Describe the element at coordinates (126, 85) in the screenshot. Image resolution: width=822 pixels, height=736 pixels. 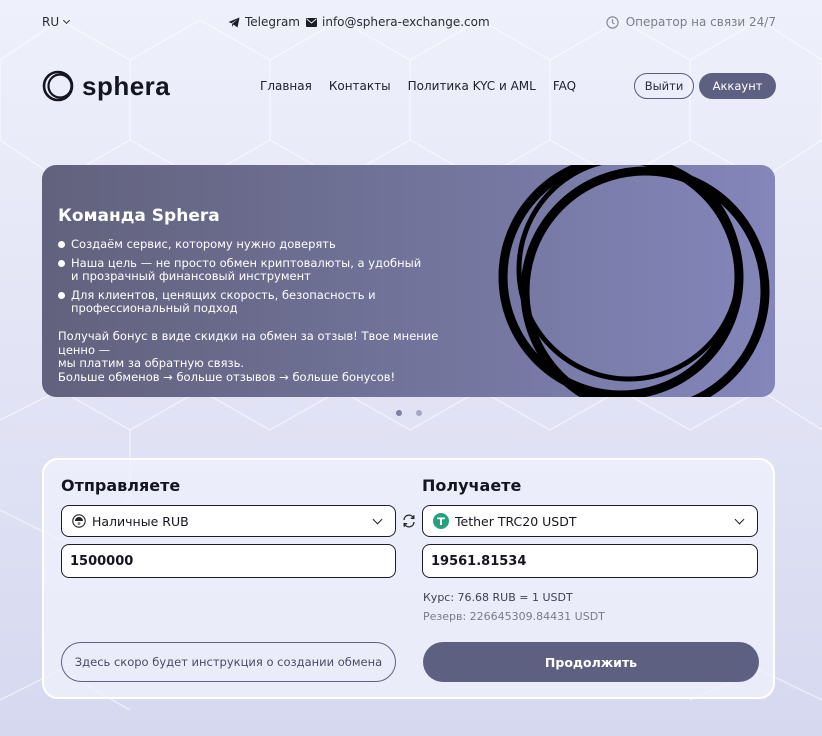
I see `logo-text: sphera` at that location.